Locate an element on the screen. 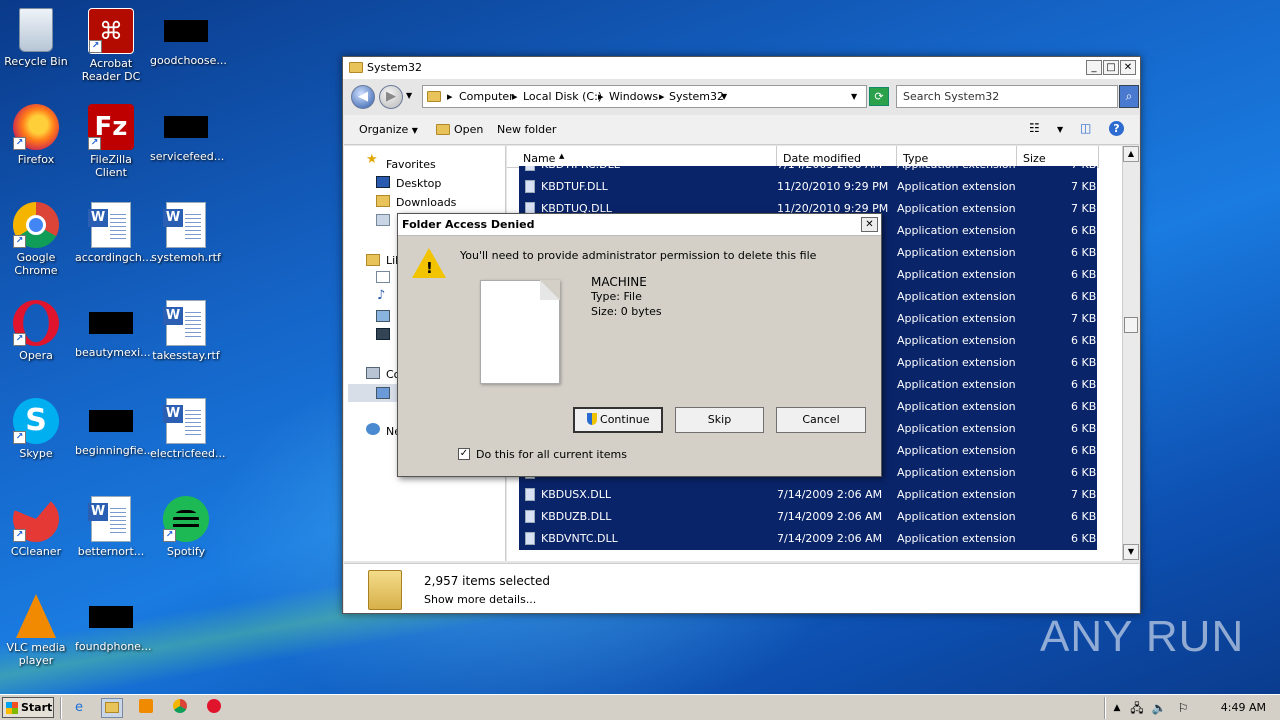 This screenshot has height=720, width=1280. apply-all-checkbox: ✓ is located at coordinates (464, 454).